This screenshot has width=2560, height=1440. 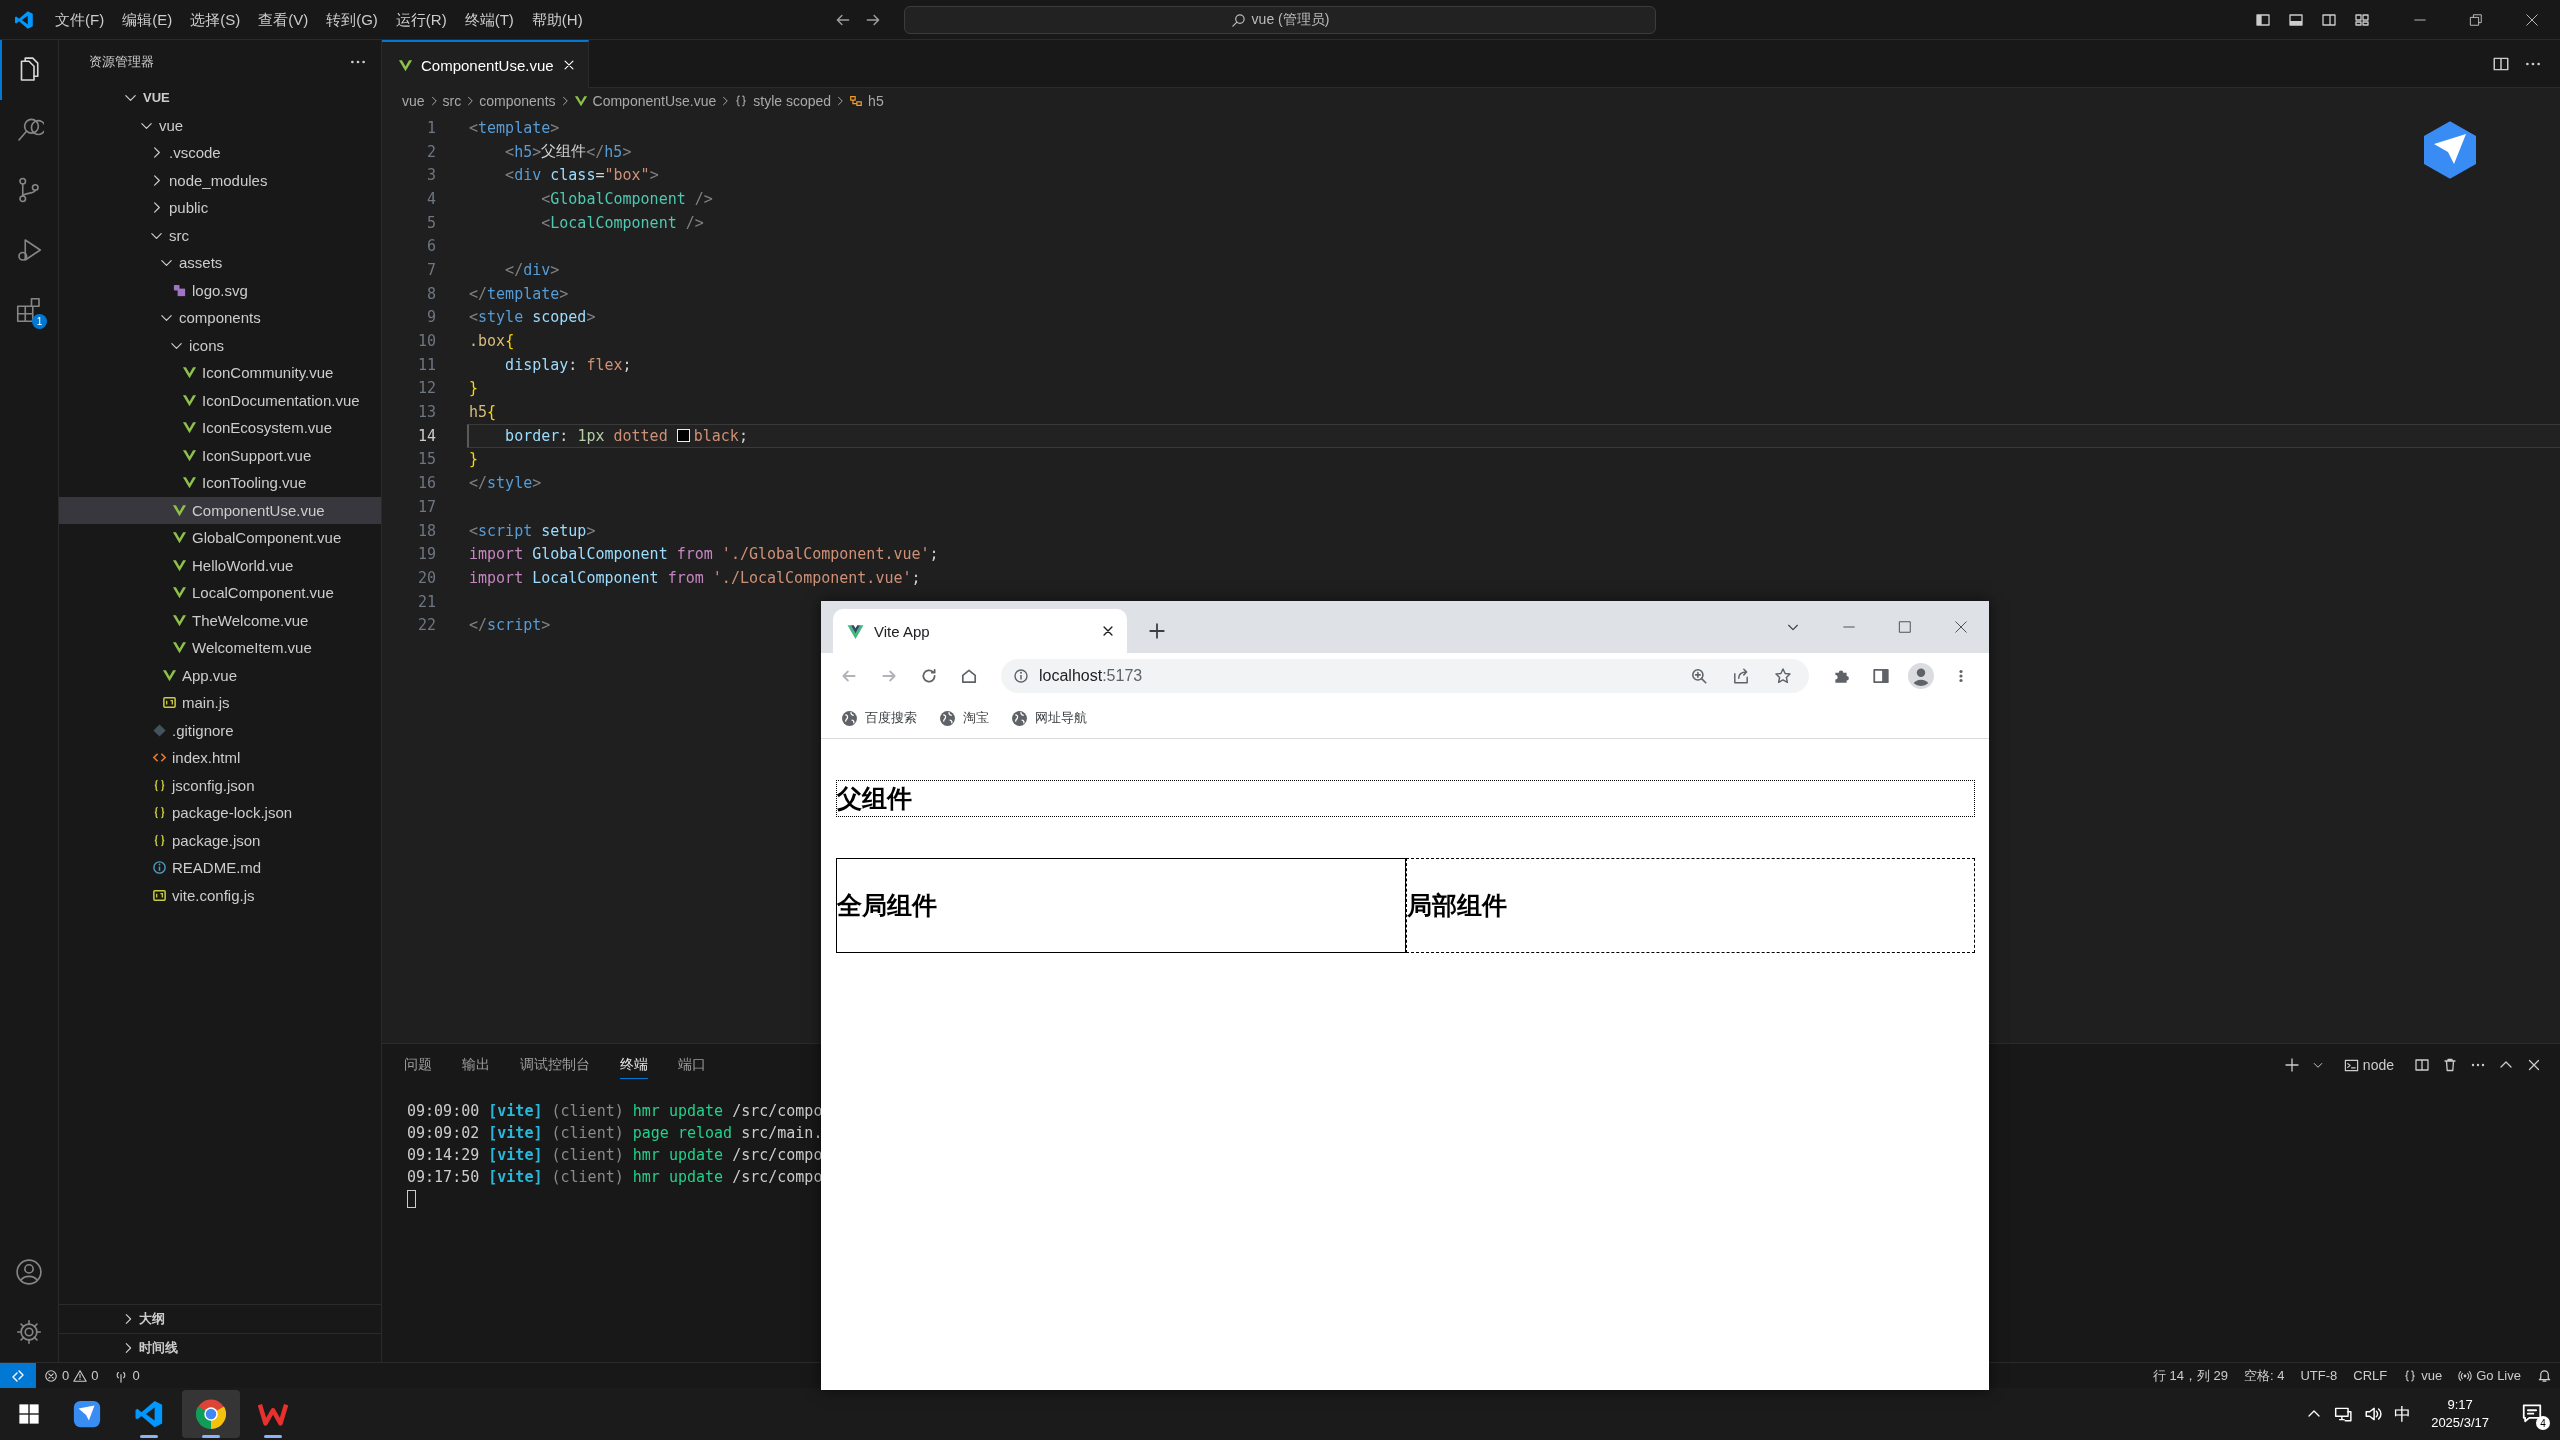 I want to click on line-number: 9, so click(x=430, y=317).